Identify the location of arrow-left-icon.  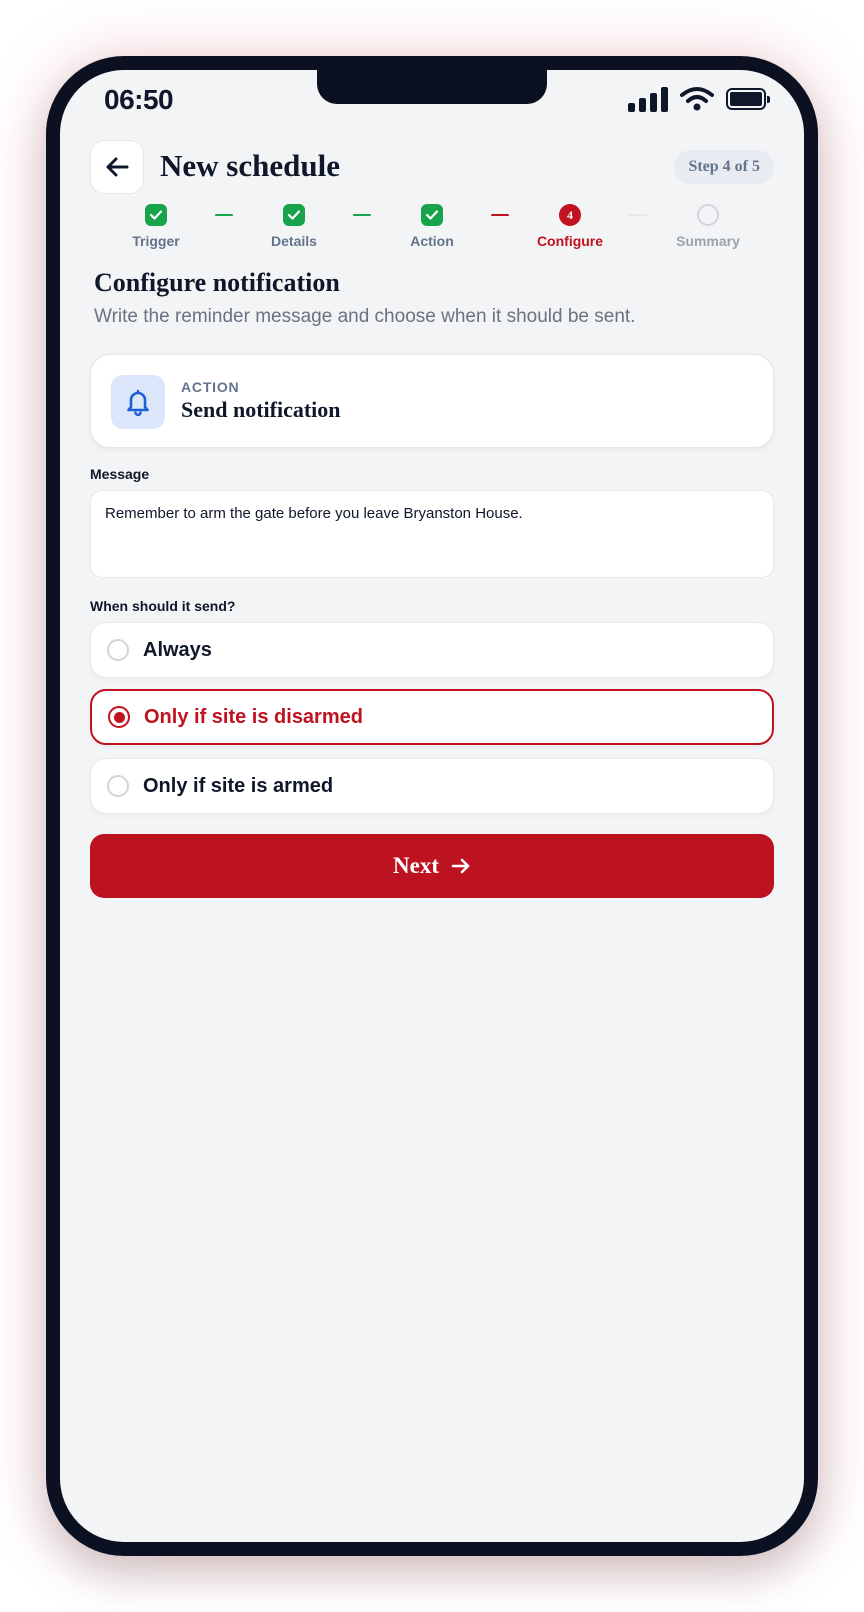
(117, 167).